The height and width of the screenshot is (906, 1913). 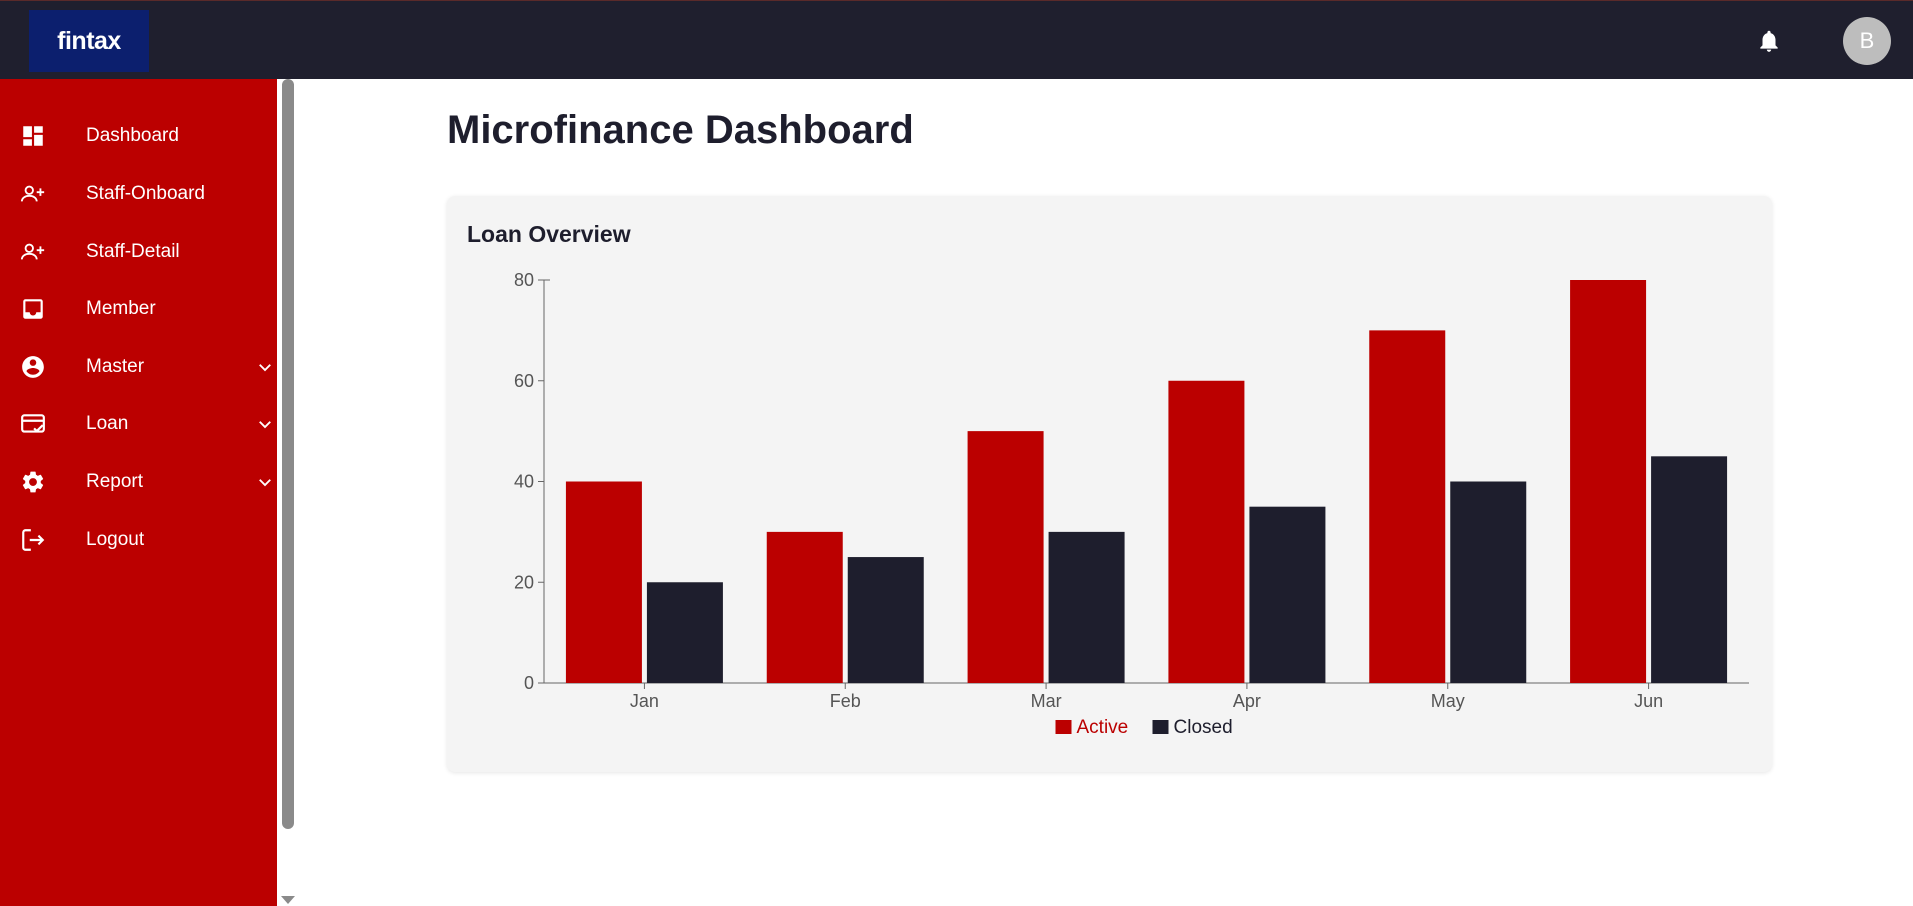 I want to click on legend-label-closed: Closed, so click(x=1203, y=727).